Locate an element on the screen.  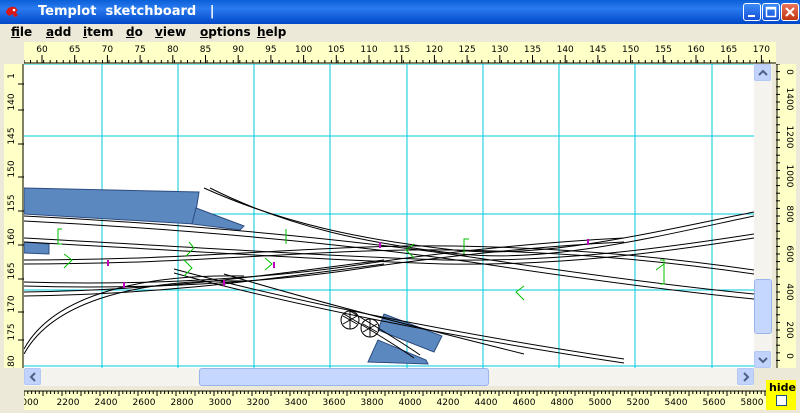
scroll-right-button is located at coordinates (745, 376).